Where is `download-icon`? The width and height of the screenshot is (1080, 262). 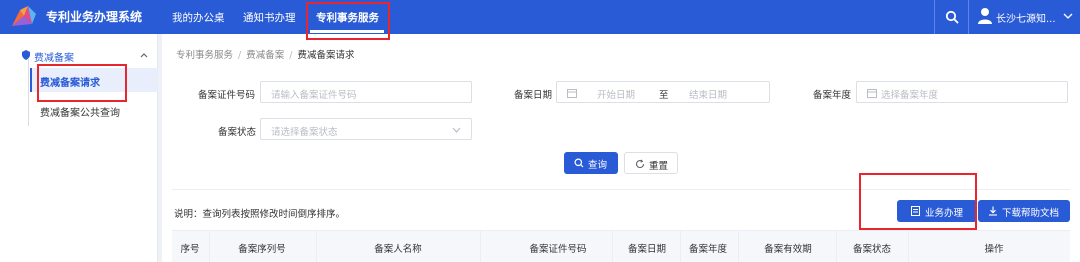 download-icon is located at coordinates (993, 211).